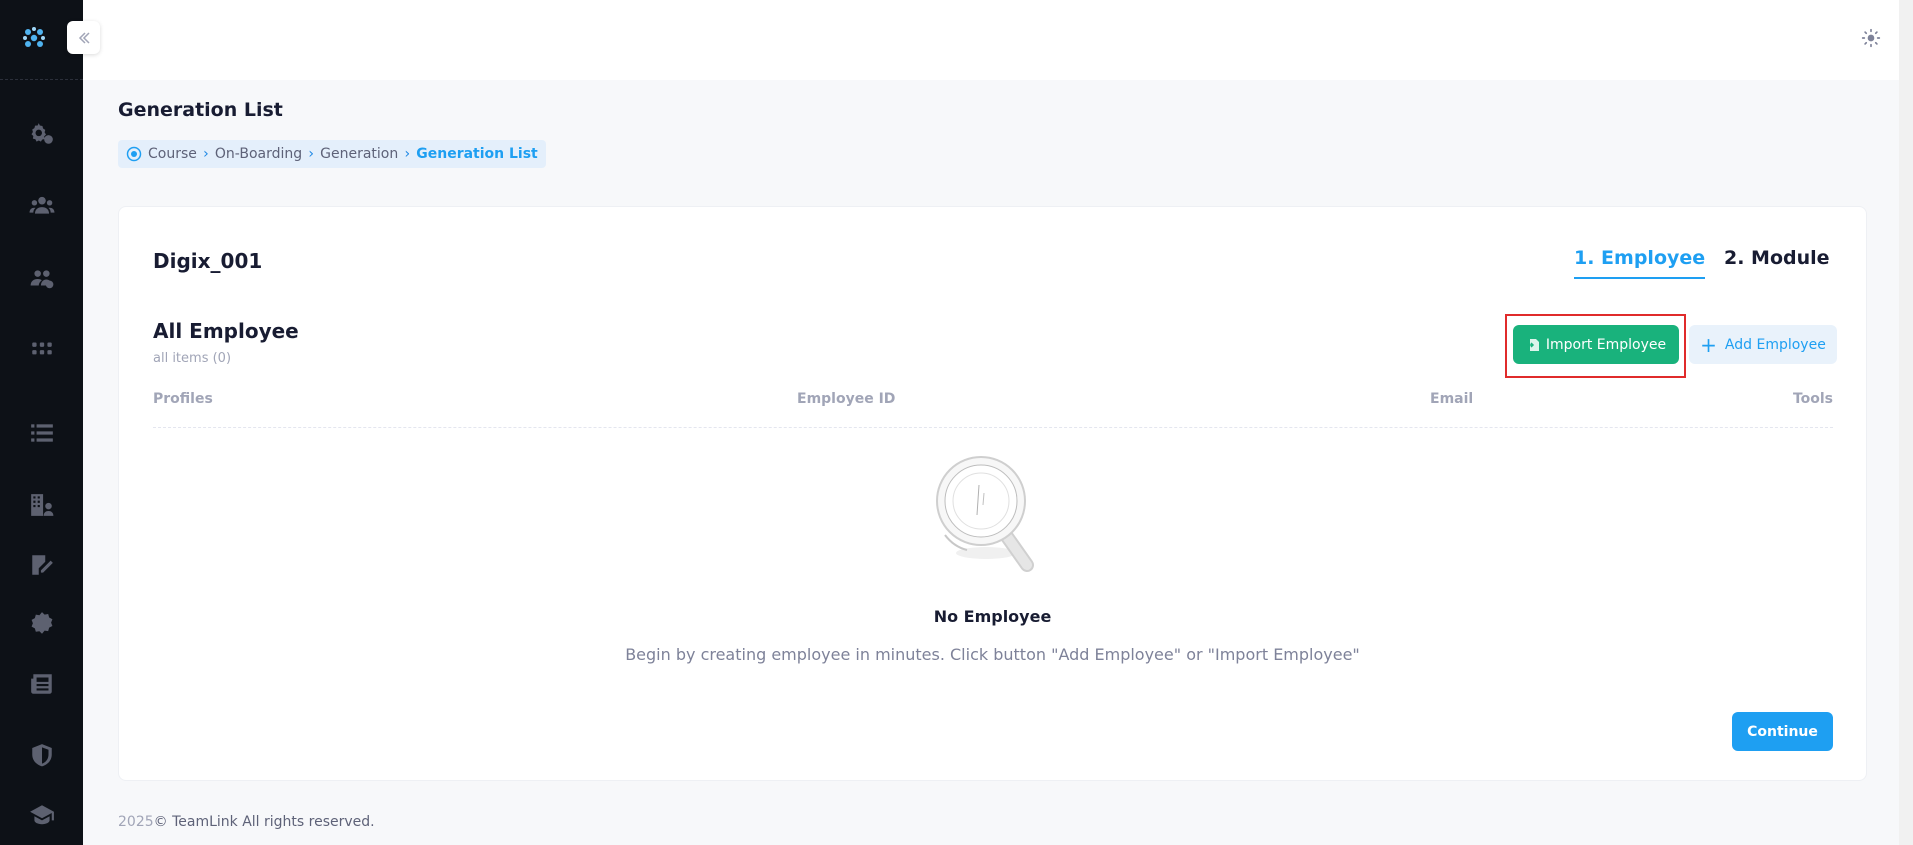 This screenshot has width=1913, height=845. I want to click on table-header-divider, so click(993, 427).